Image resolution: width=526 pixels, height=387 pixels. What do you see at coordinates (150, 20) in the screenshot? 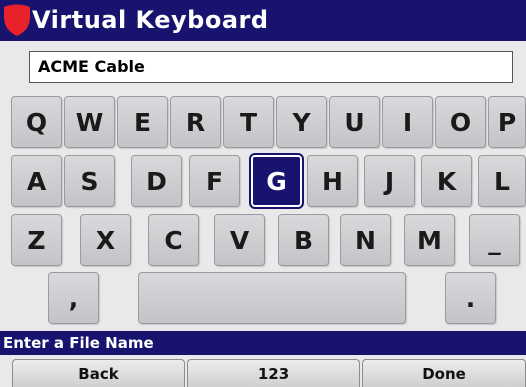
I see `page-title: Virtual Keyboard` at bounding box center [150, 20].